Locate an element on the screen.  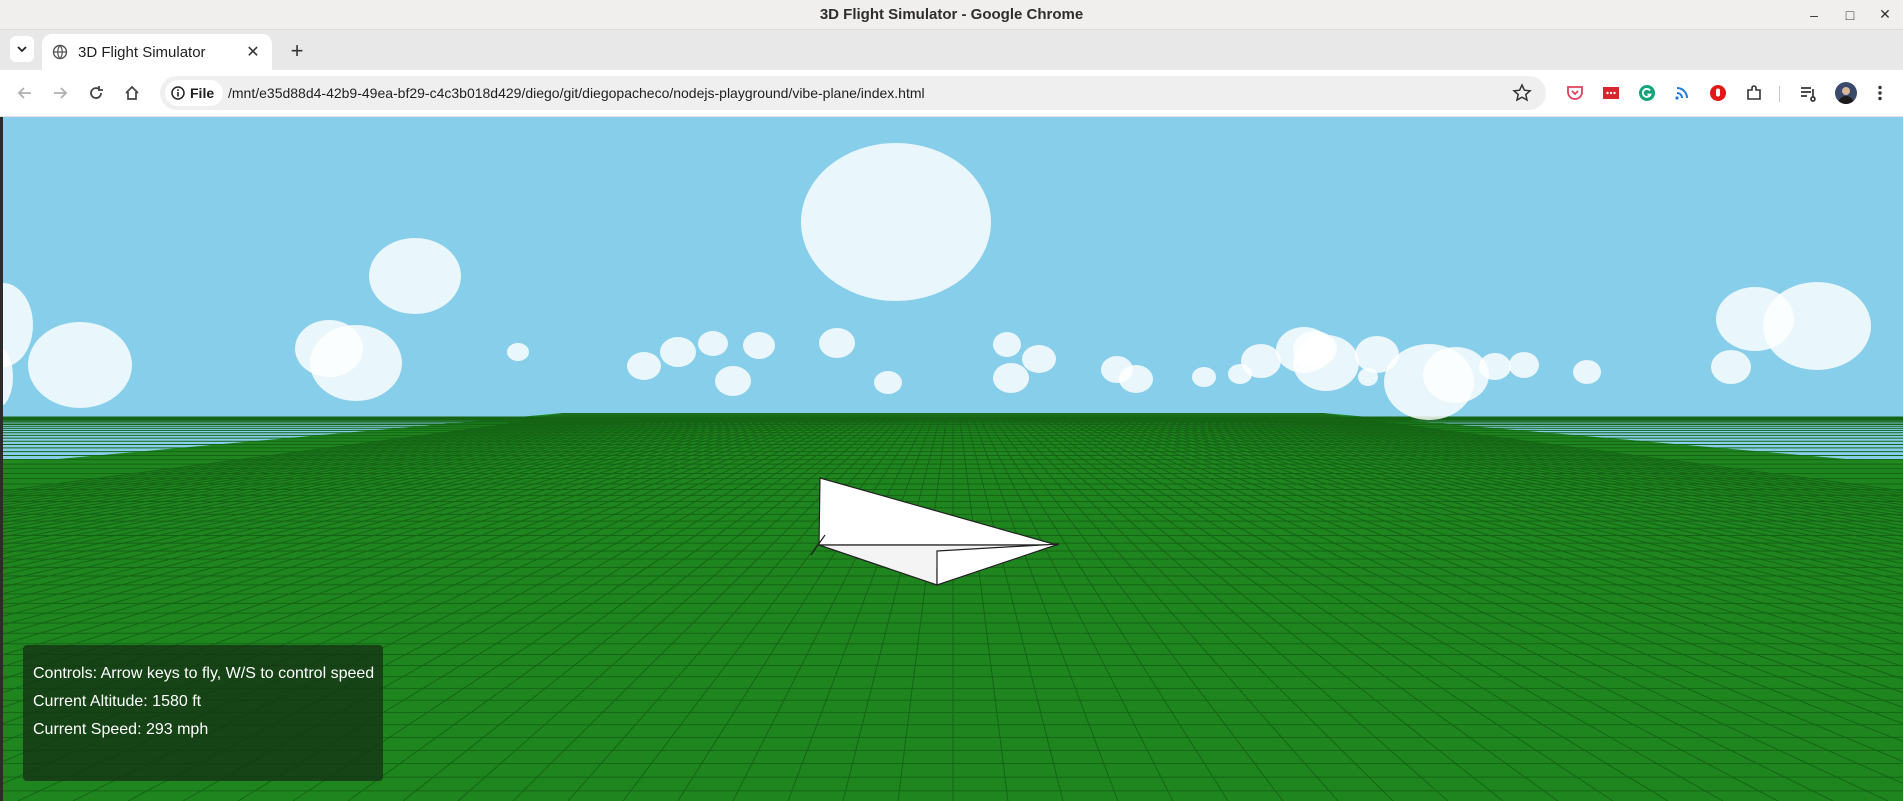
site-info-chip: File is located at coordinates (194, 93).